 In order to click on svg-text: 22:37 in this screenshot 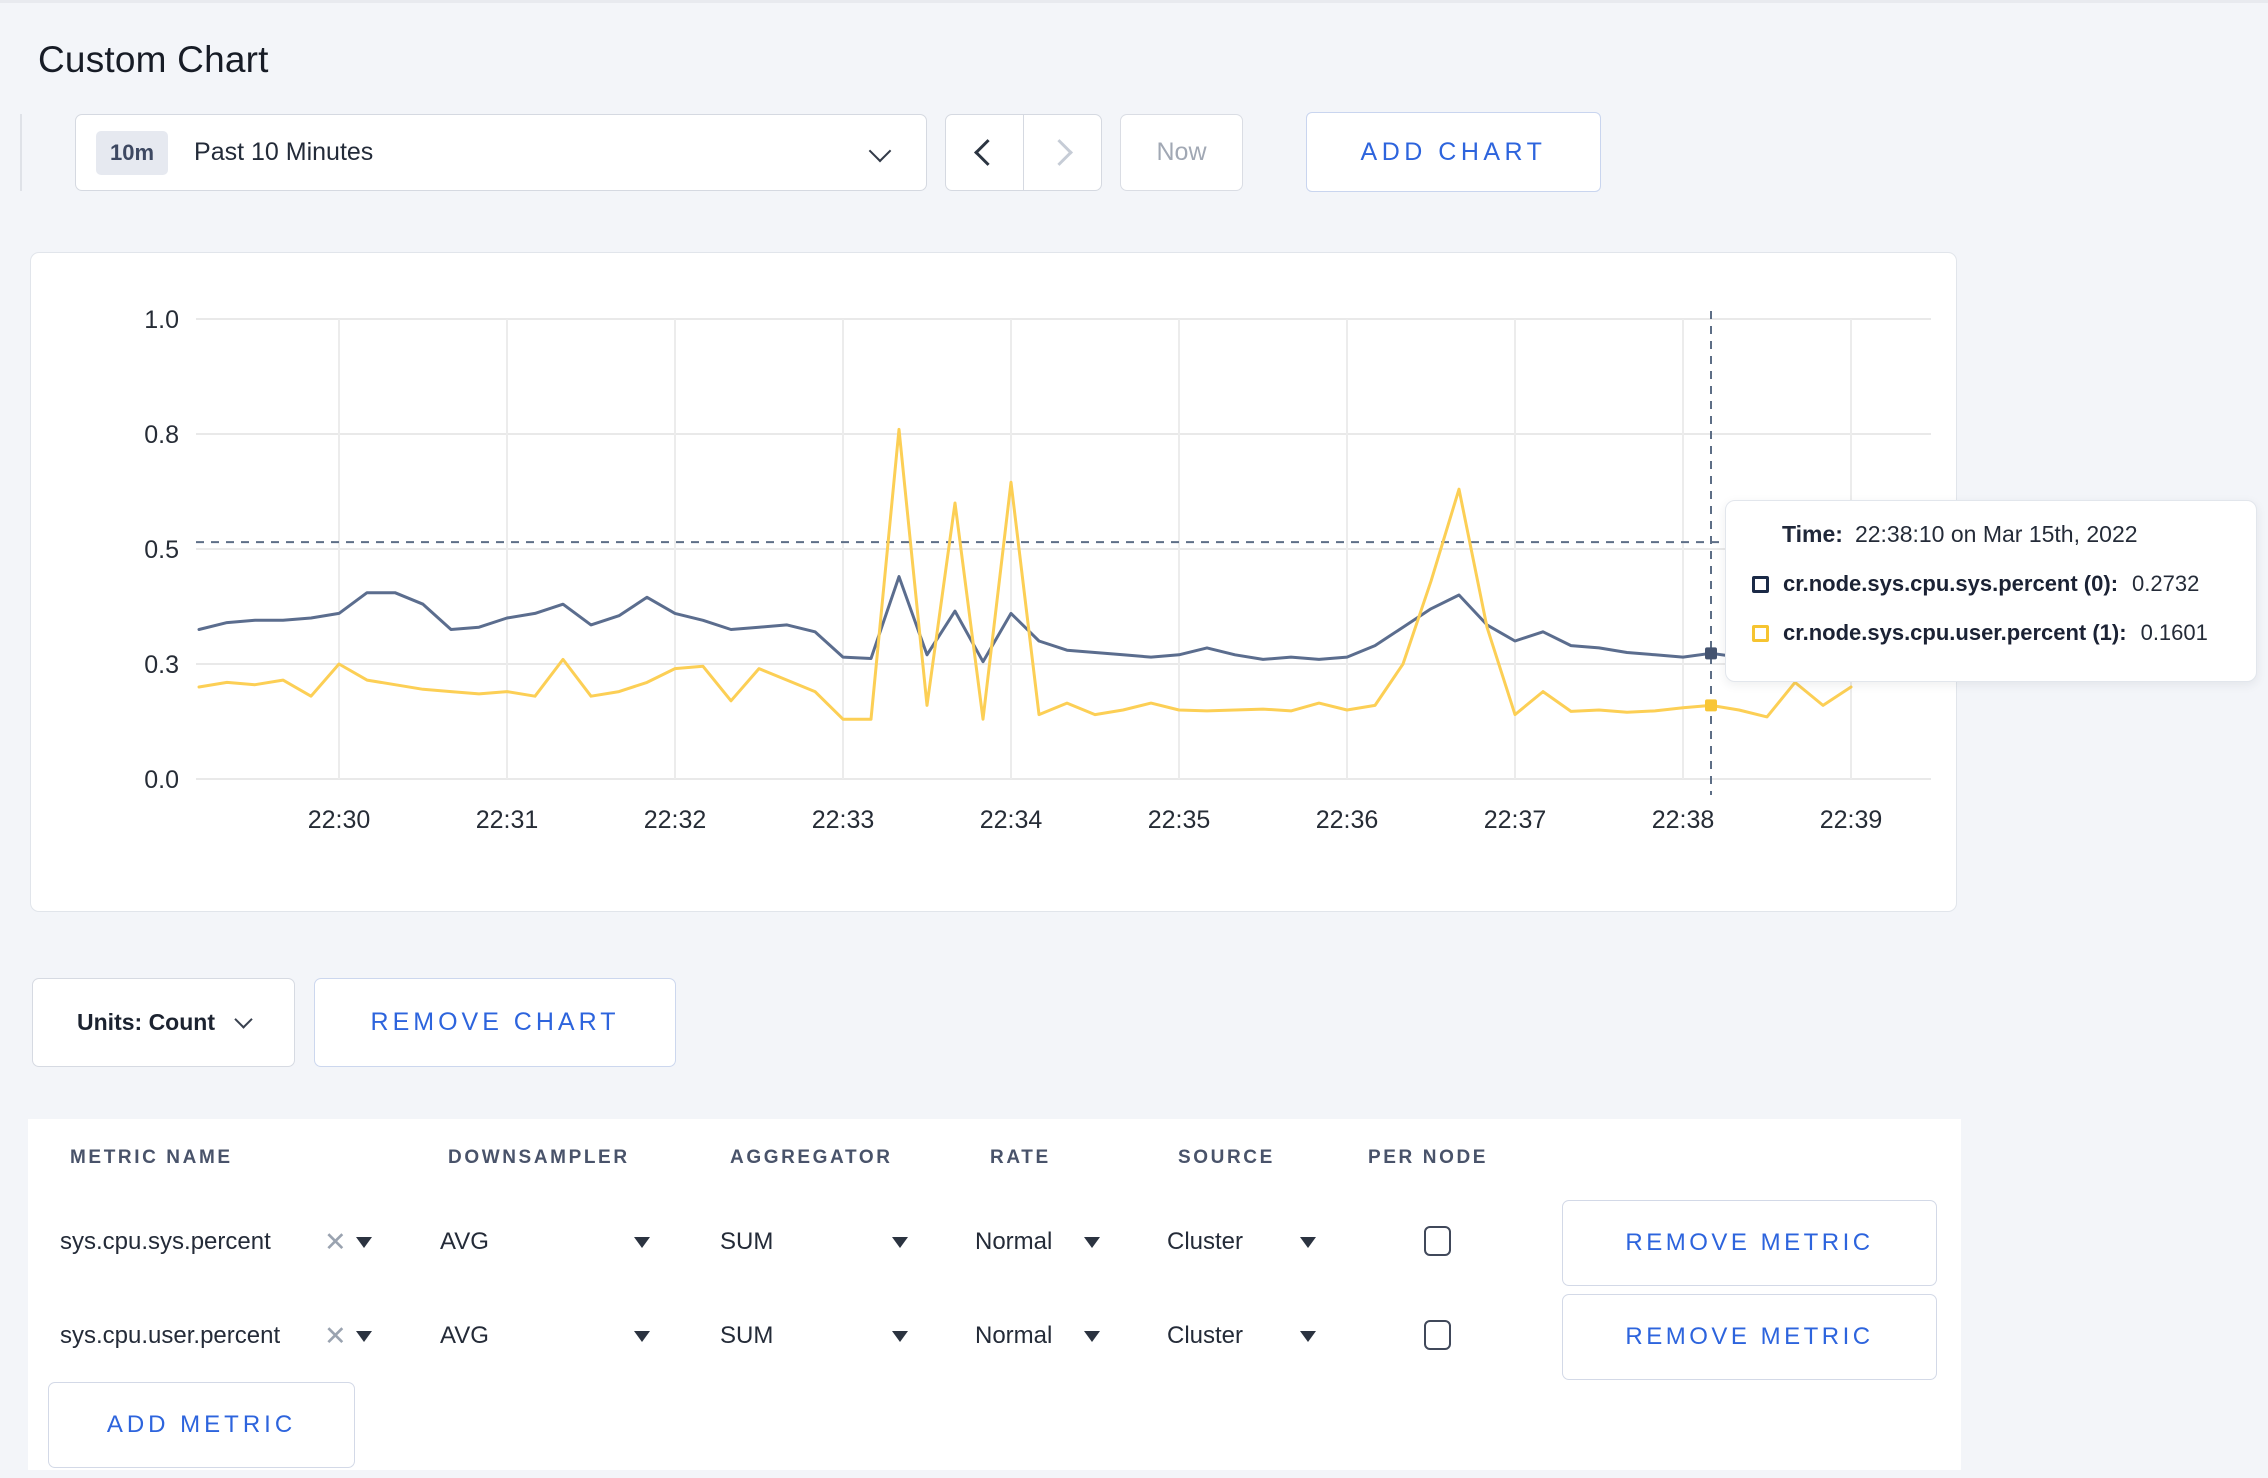, I will do `click(1515, 820)`.